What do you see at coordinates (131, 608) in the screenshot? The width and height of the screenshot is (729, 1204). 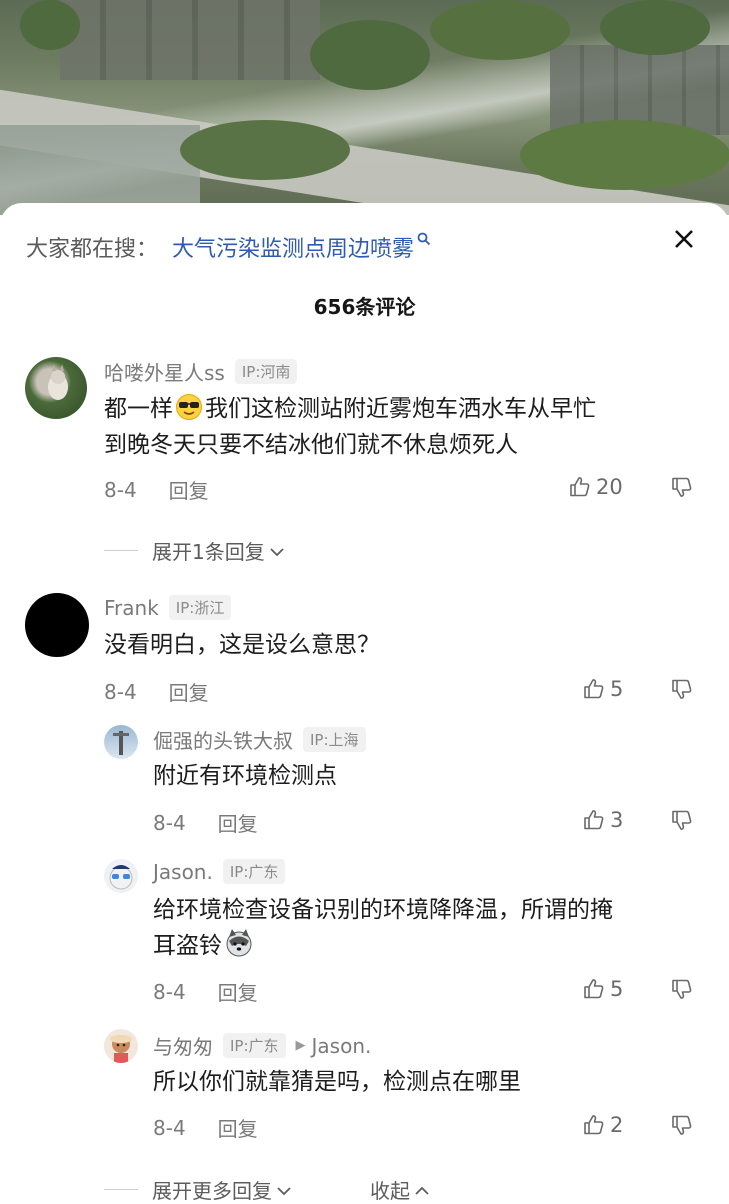 I see `username: Frank` at bounding box center [131, 608].